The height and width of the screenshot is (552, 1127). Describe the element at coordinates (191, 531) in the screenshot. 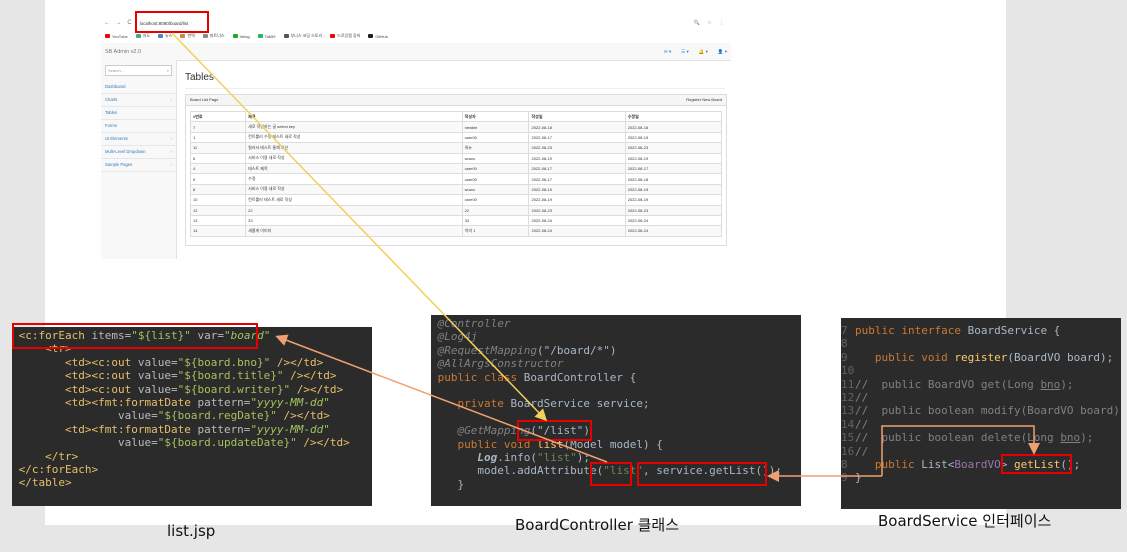

I see `caption-jsp: list.jsp` at that location.